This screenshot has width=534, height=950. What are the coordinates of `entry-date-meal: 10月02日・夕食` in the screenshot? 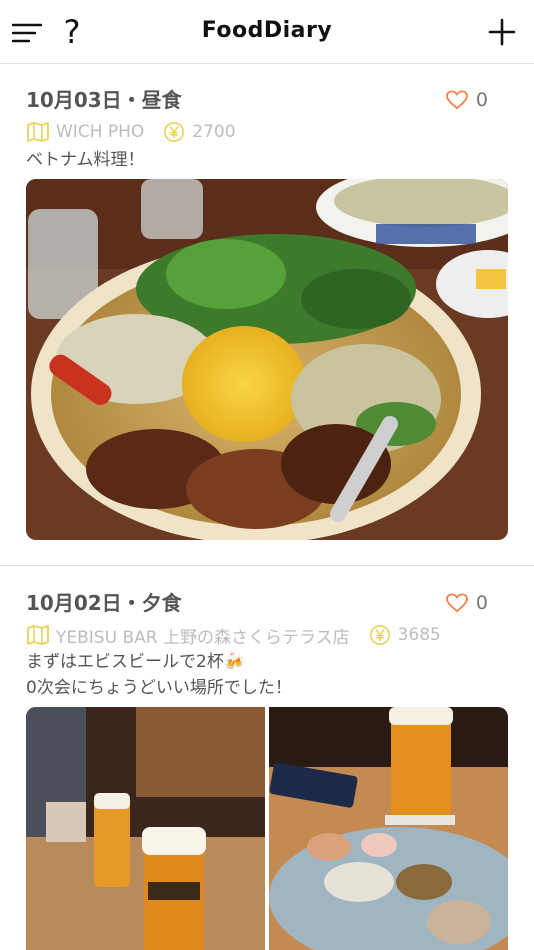 It's located at (104, 603).